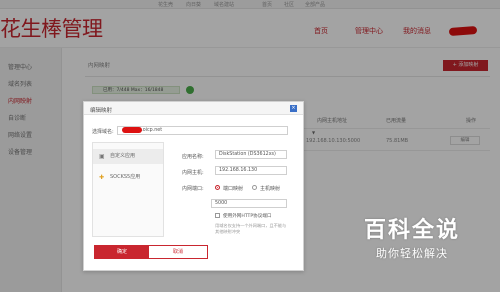 This screenshot has height=292, width=500. What do you see at coordinates (217, 187) in the screenshot?
I see `port-mapping-radio` at bounding box center [217, 187].